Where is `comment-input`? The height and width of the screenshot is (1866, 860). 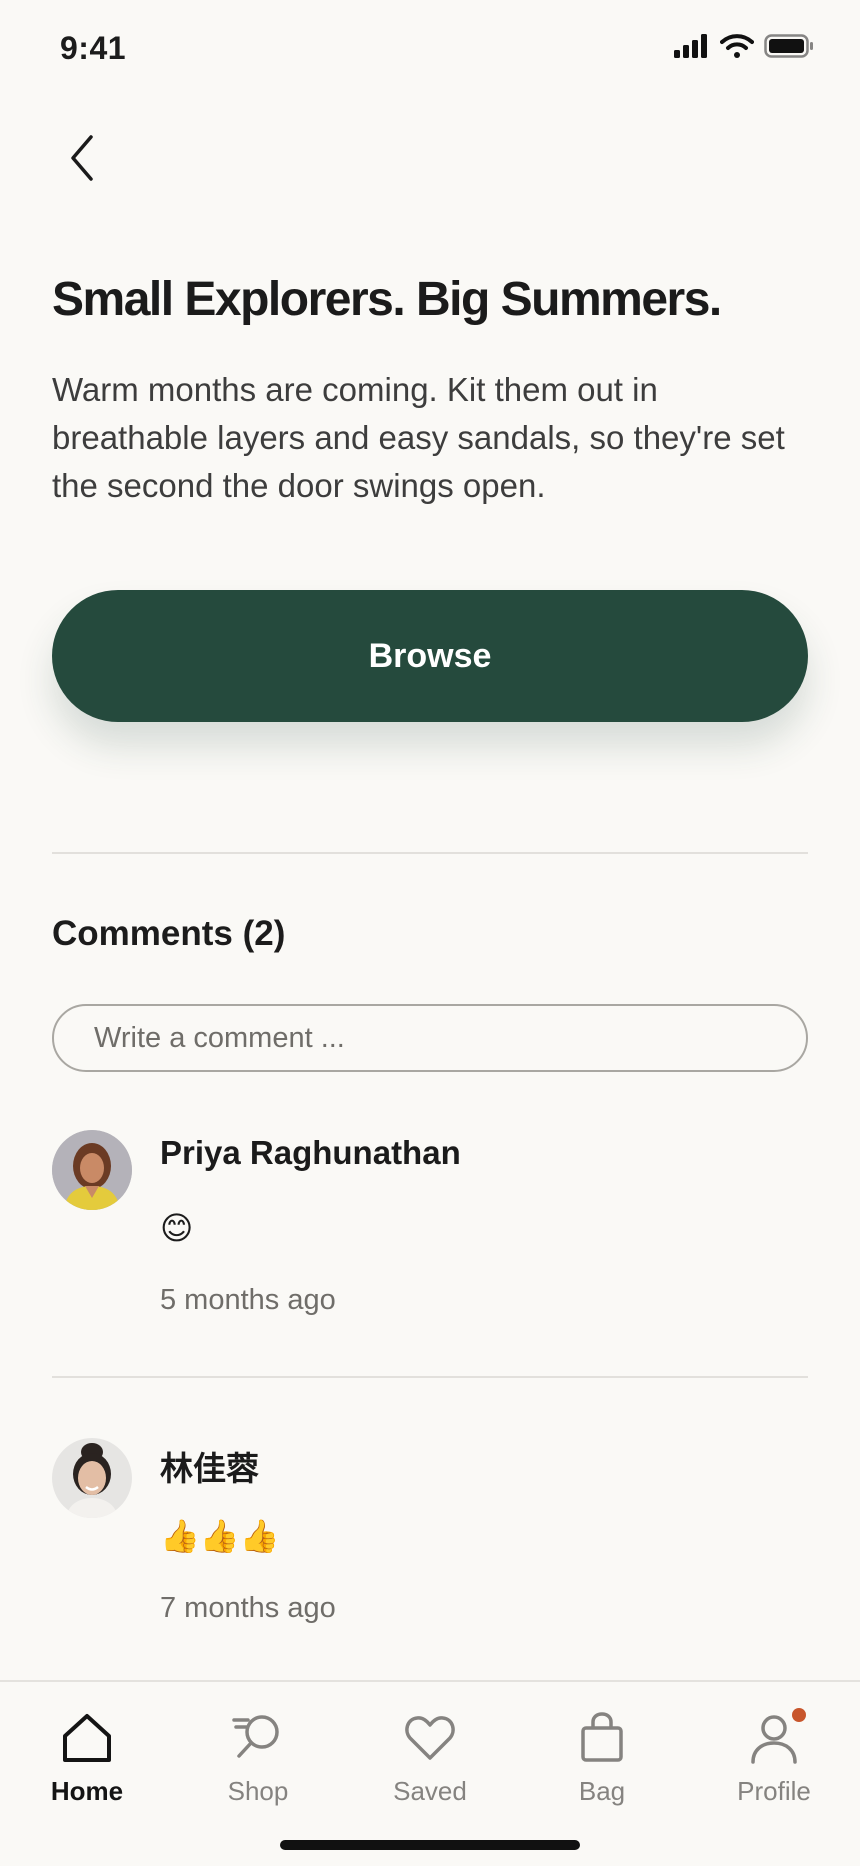
comment-input is located at coordinates (430, 1038).